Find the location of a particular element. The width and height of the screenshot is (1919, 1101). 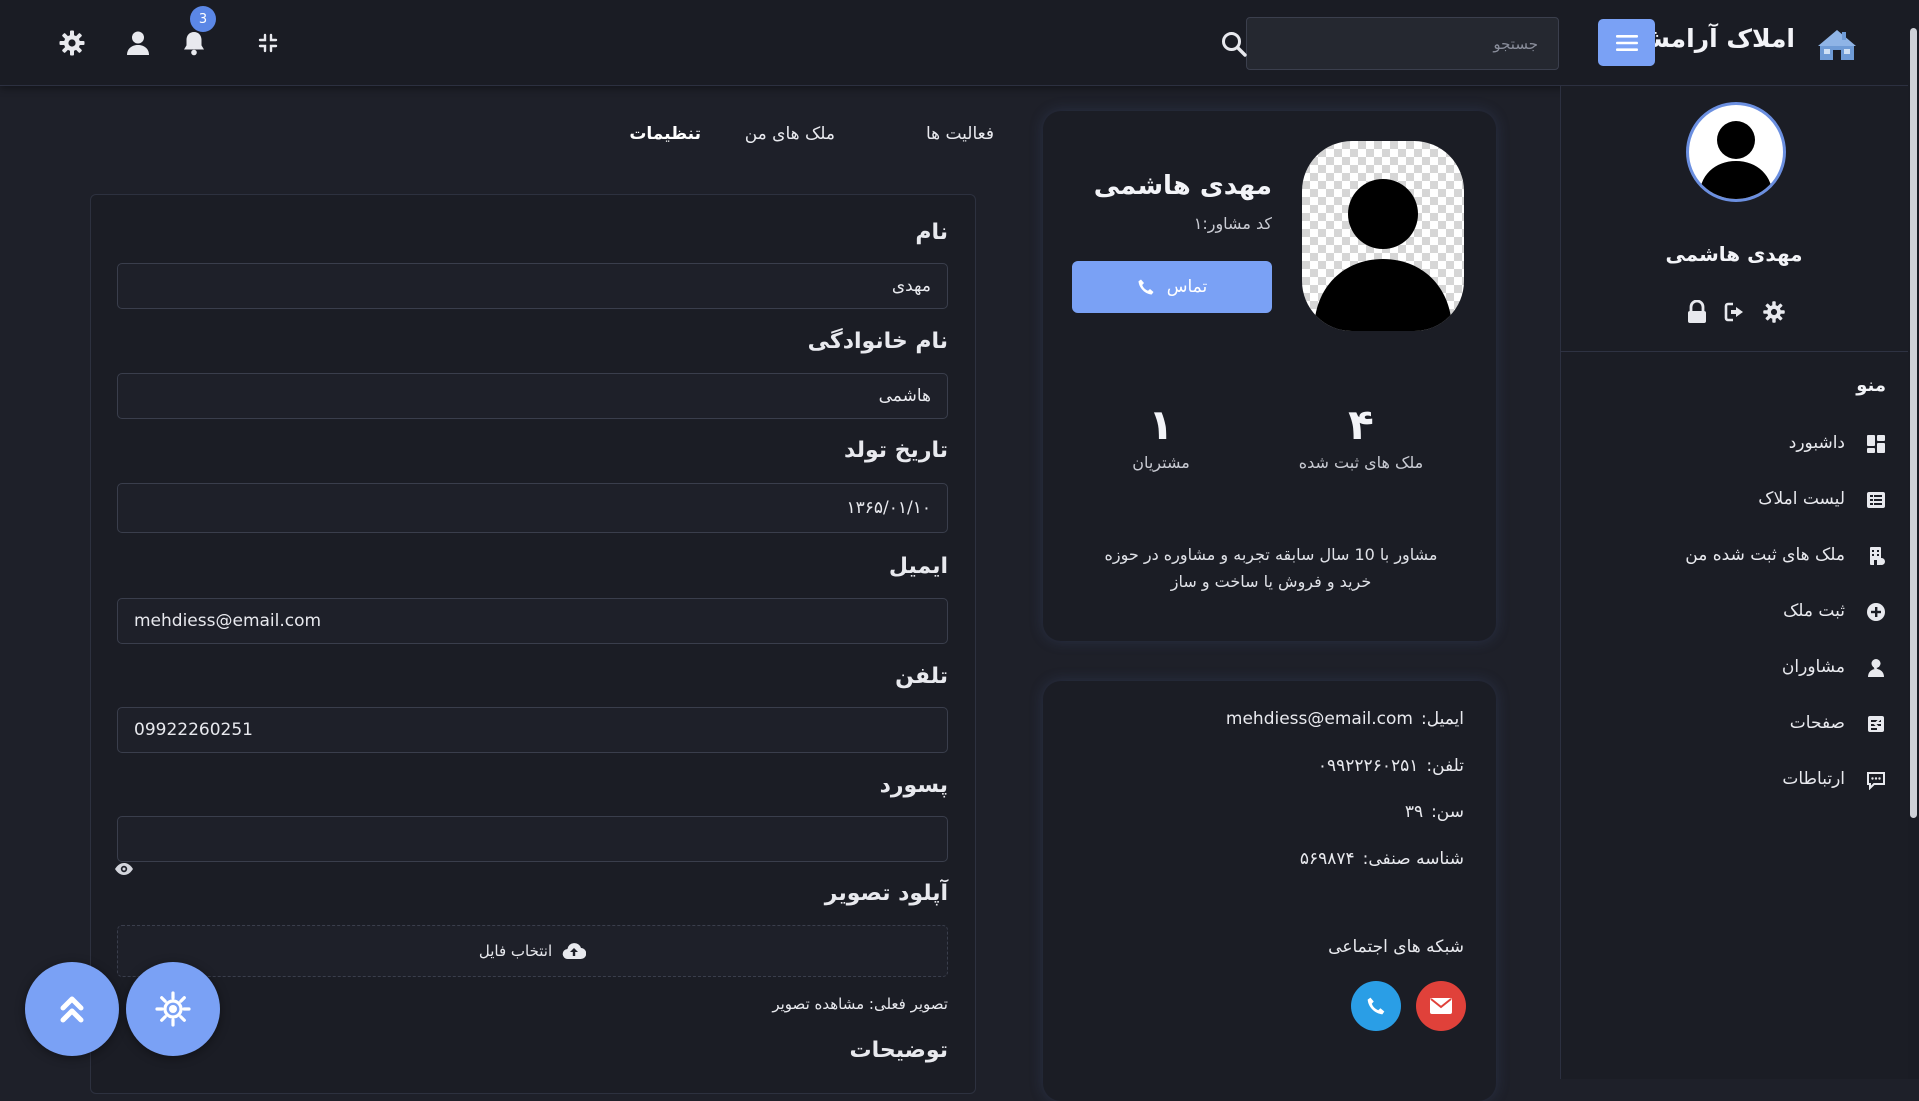

birth-date-field is located at coordinates (532, 508).